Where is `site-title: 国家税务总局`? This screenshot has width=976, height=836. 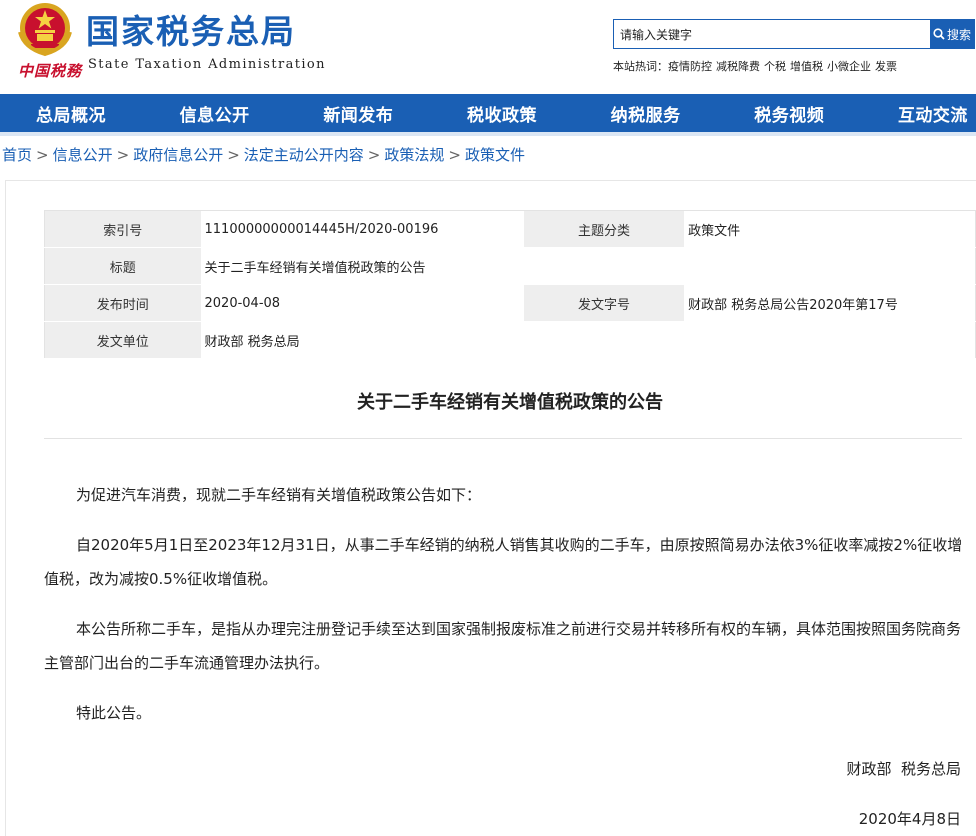
site-title: 国家税务总局 is located at coordinates (191, 32).